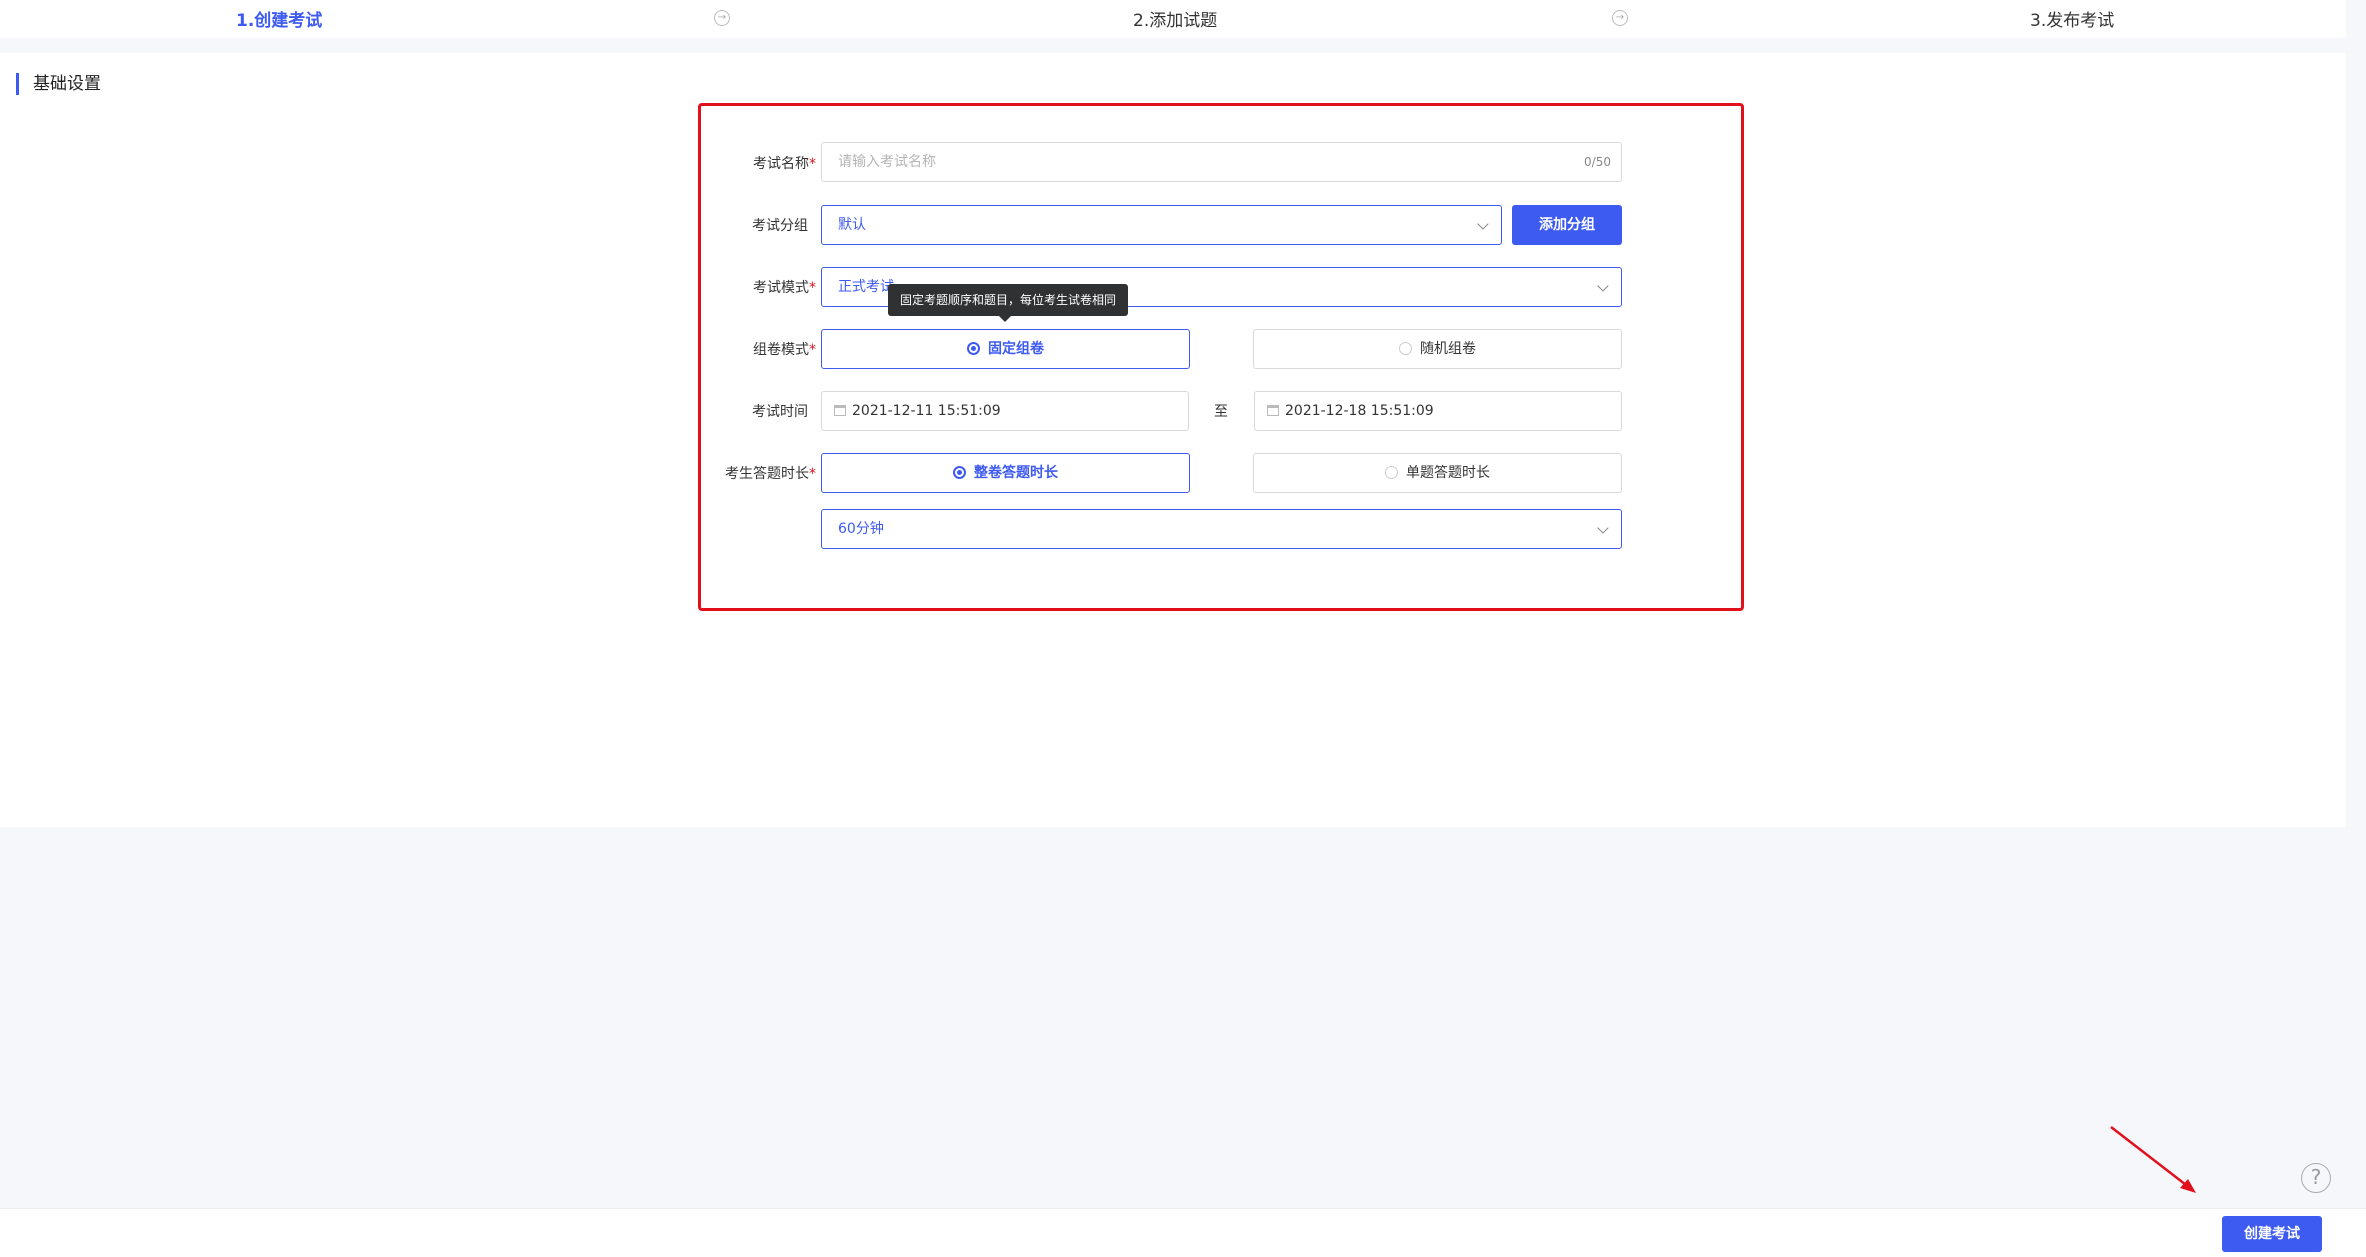  I want to click on radio-per-question-duration: 单题答题时长, so click(1437, 473).